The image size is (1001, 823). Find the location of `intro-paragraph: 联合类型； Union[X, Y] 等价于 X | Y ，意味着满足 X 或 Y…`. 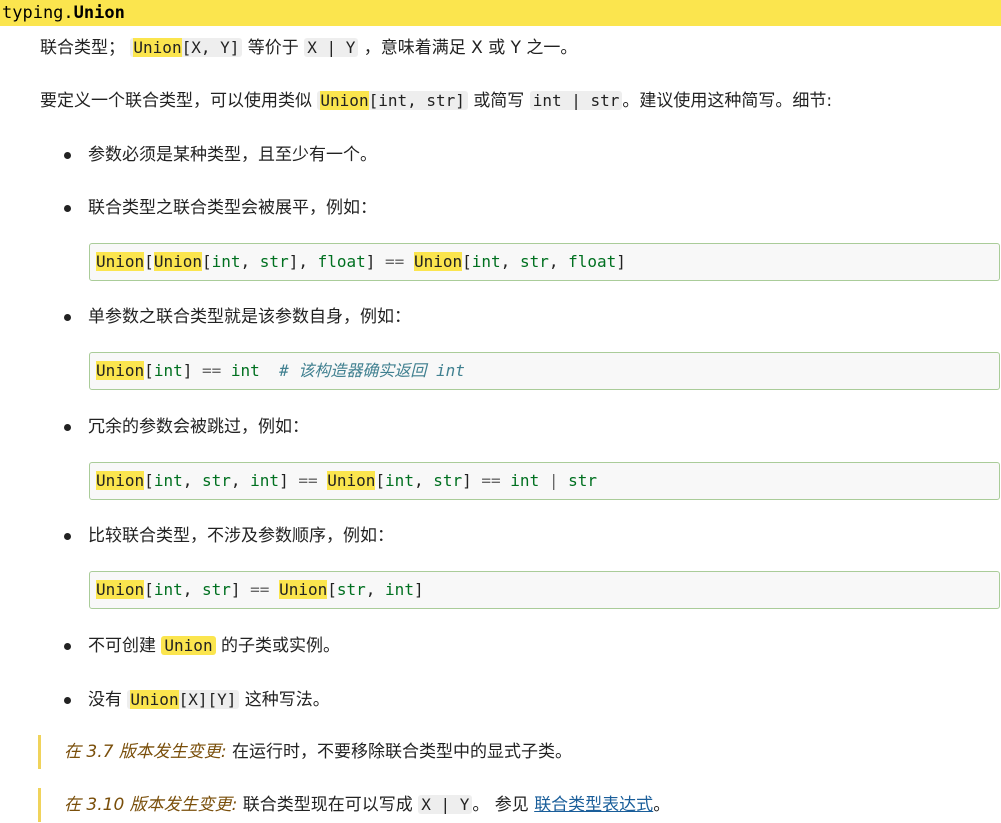

intro-paragraph: 联合类型； Union[X, Y] 等价于 X | Y ，意味着满足 X 或 Y… is located at coordinates (309, 48).